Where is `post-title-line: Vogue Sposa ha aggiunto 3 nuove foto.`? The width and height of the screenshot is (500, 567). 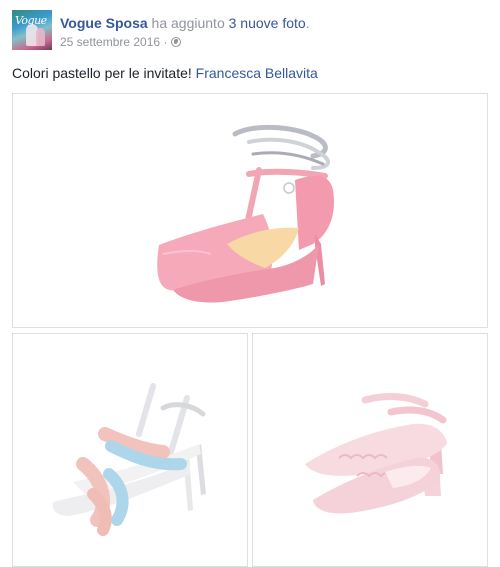 post-title-line: Vogue Sposa ha aggiunto 3 nuove foto. is located at coordinates (185, 23).